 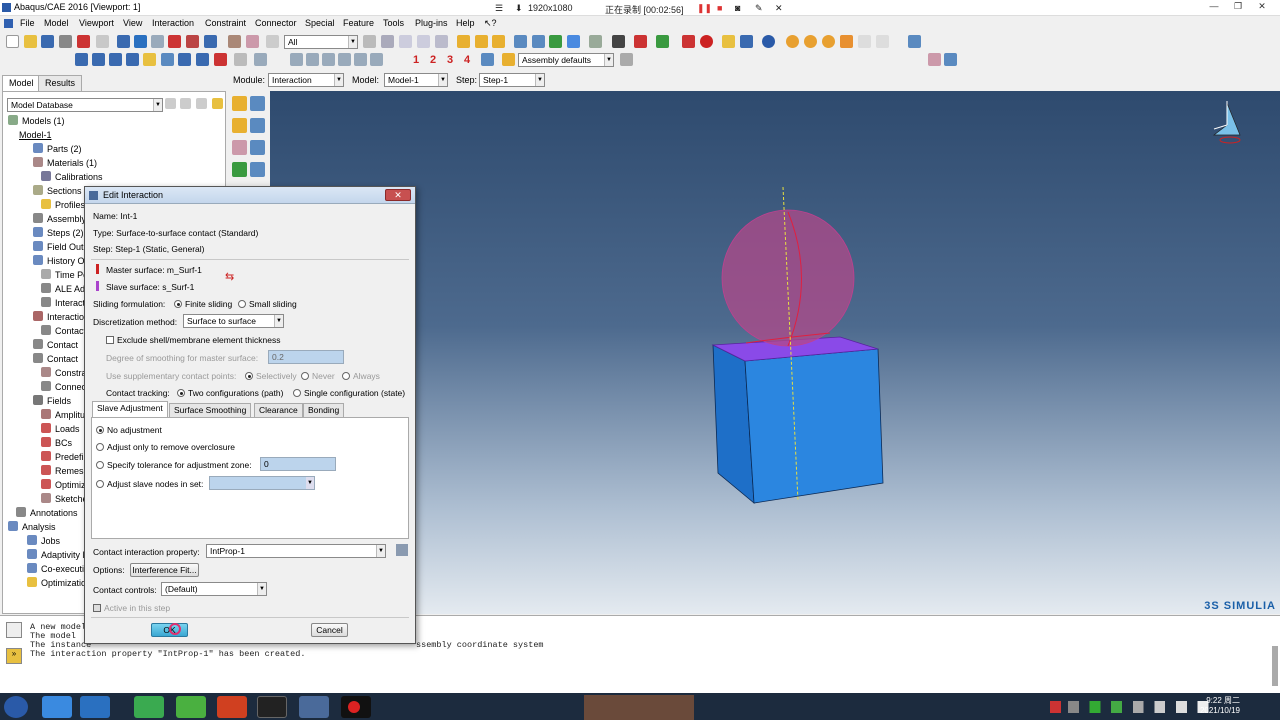 I want to click on discretization-combo: Surface to surface ▼, so click(x=233, y=321).